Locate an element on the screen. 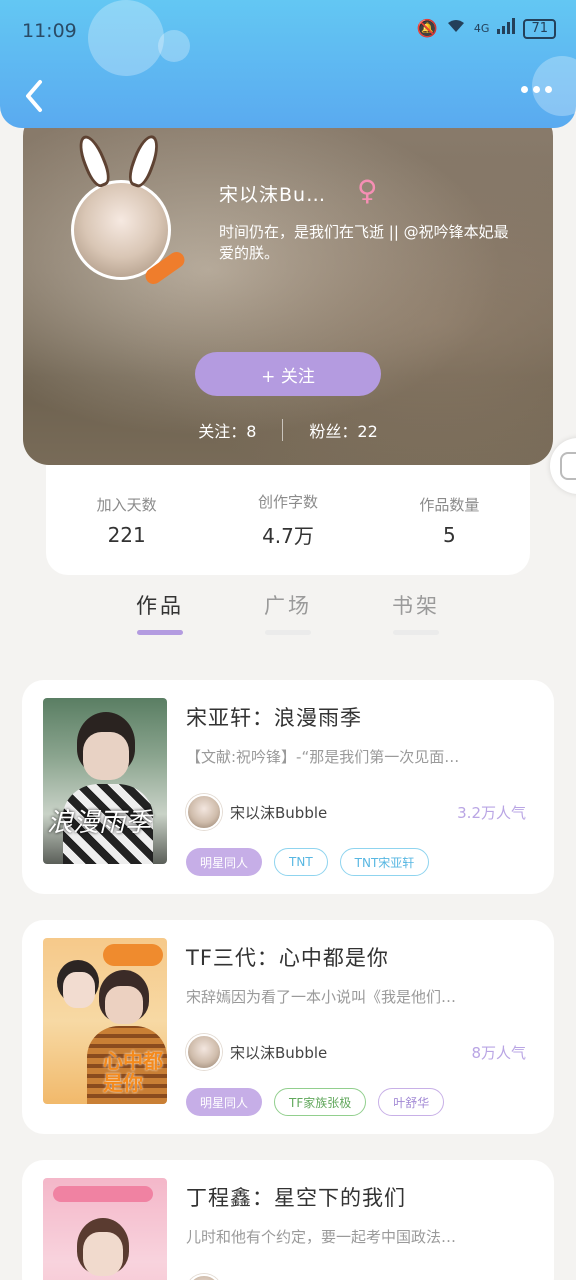 The image size is (576, 1280). work-title: TF三代：心中都是你 is located at coordinates (287, 958).